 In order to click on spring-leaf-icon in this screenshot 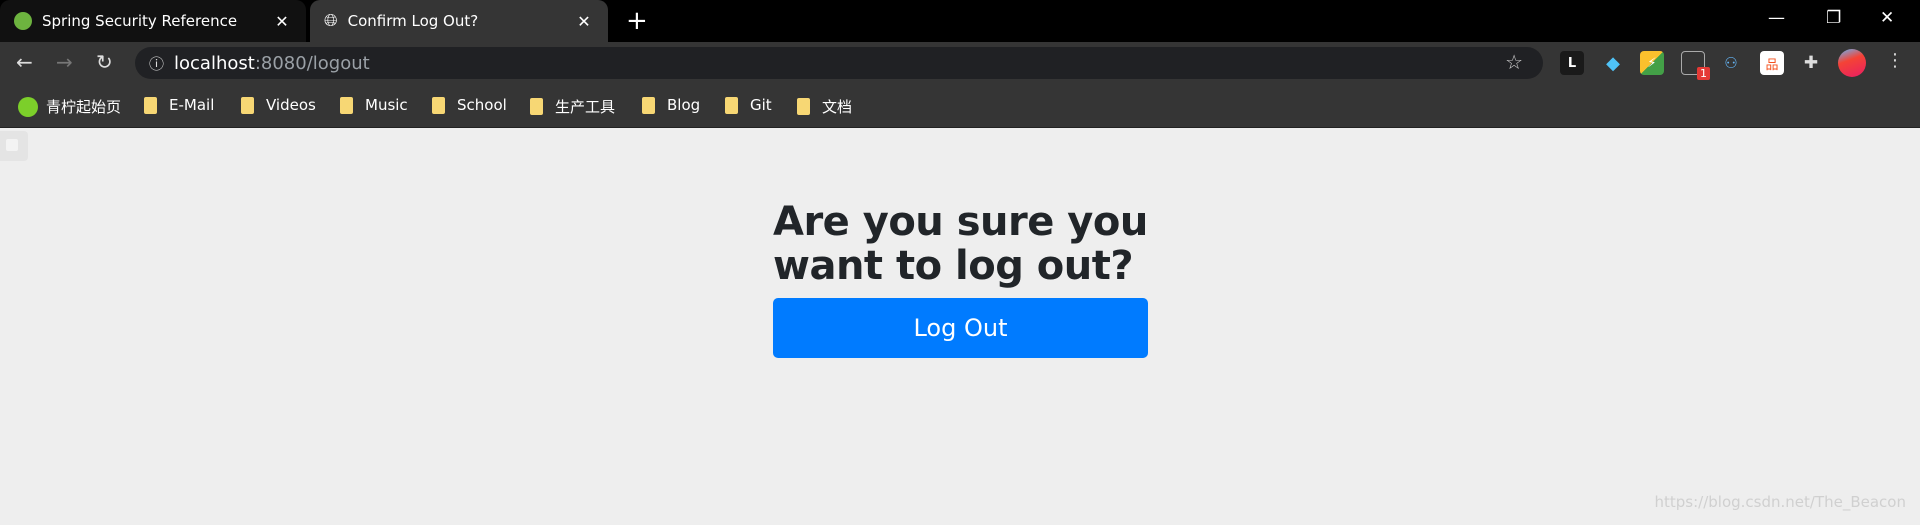, I will do `click(23, 21)`.